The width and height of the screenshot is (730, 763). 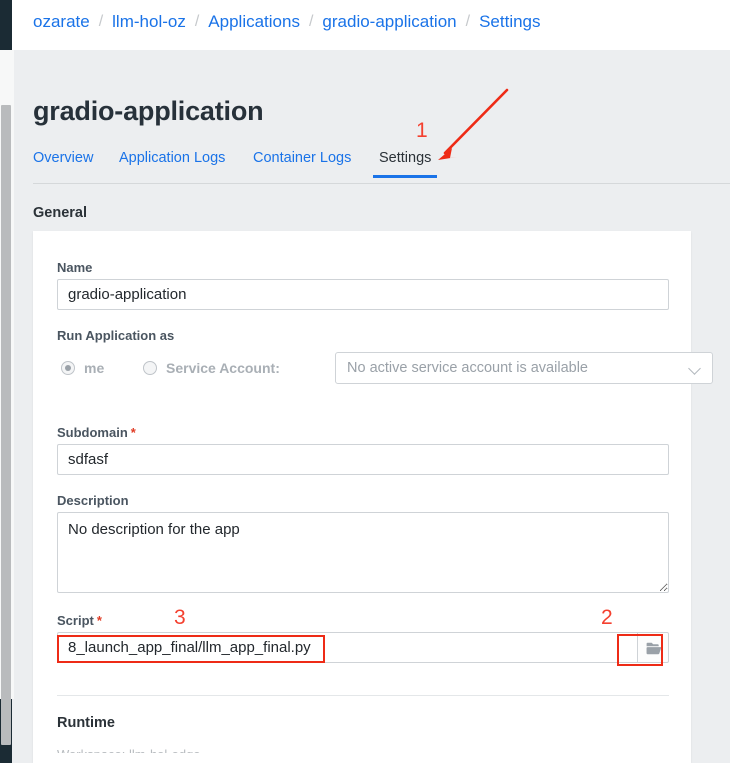 I want to click on page-scrollbar-track, so click(x=7, y=397).